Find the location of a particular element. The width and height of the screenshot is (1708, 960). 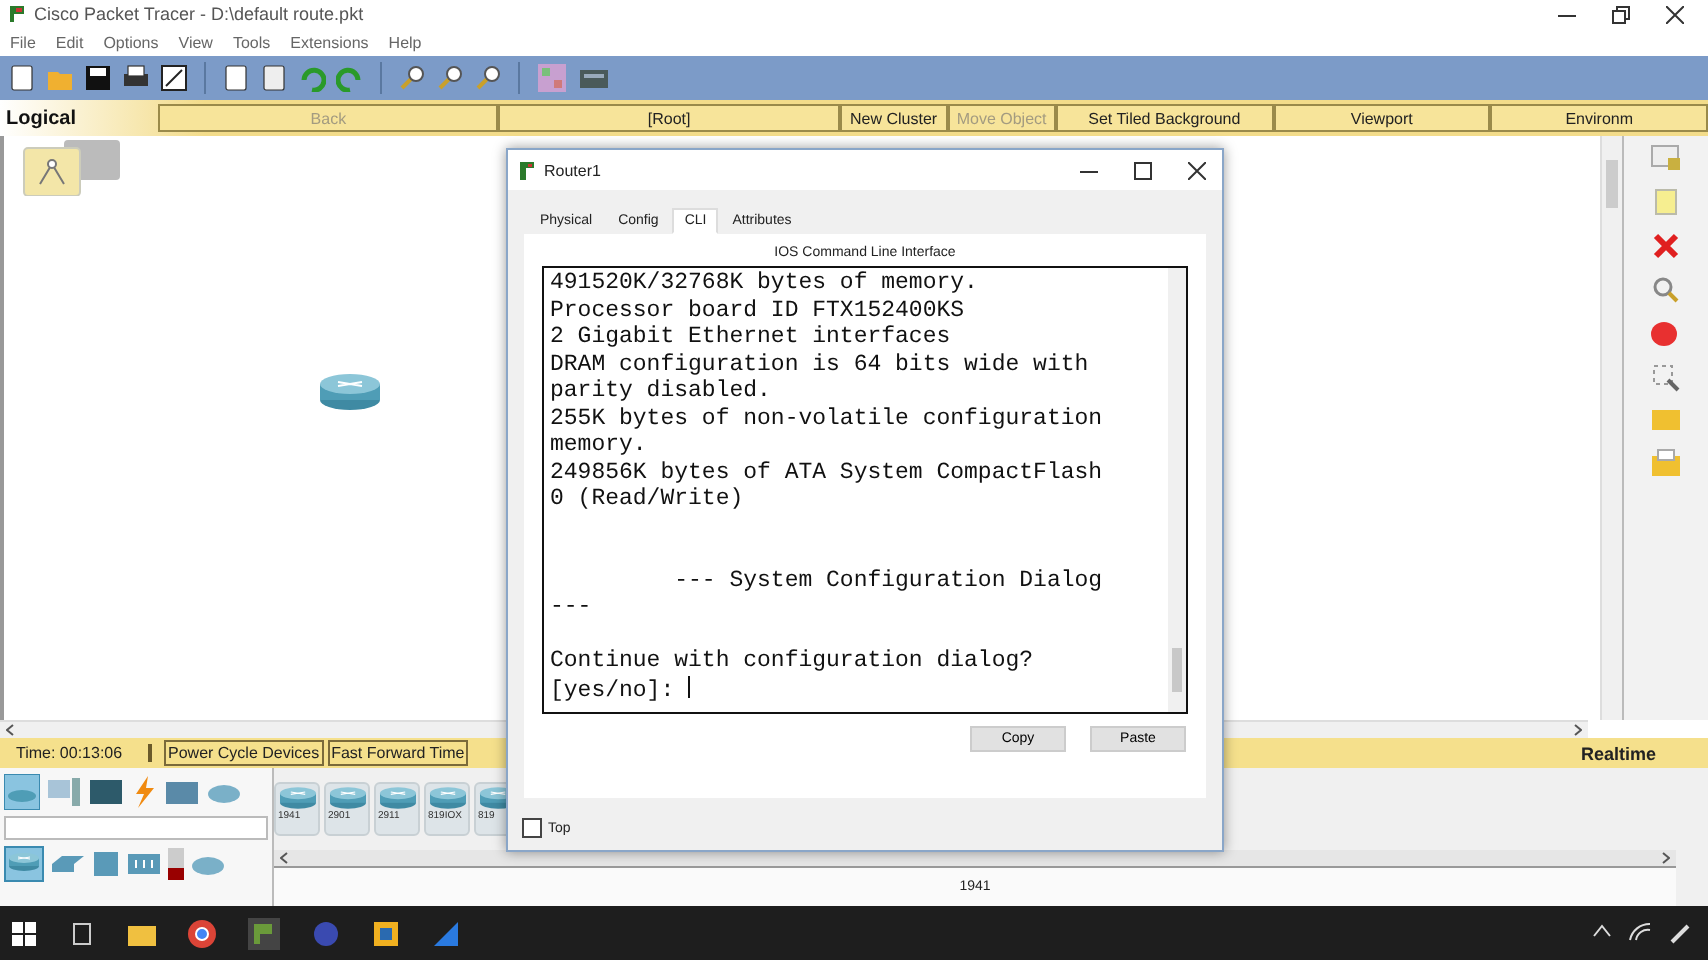

zoom-in-icon is located at coordinates (412, 78).